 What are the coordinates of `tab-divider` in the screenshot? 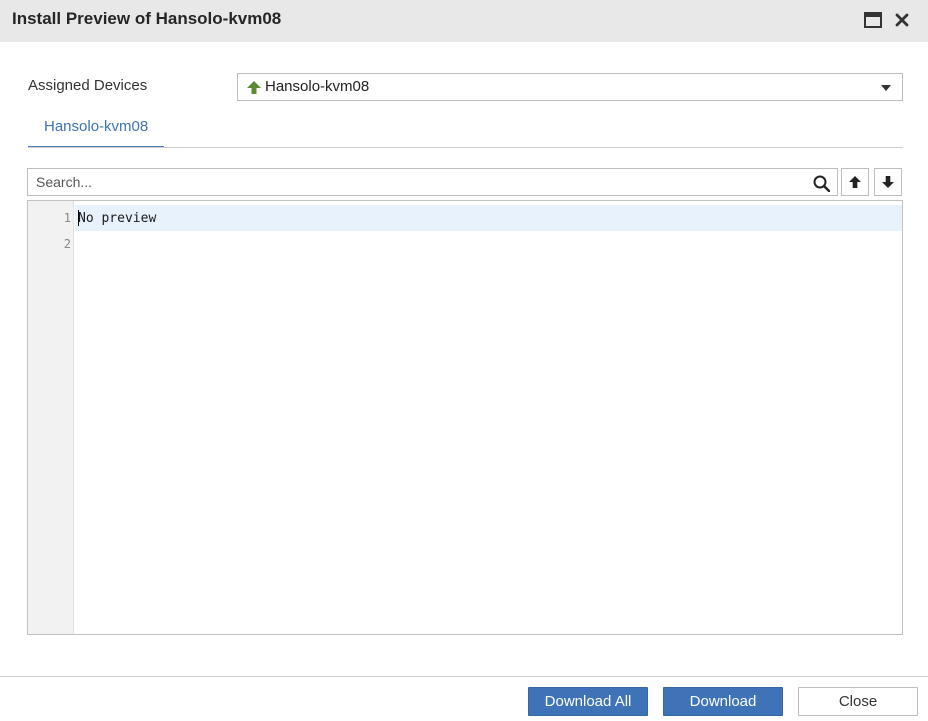 It's located at (465, 147).